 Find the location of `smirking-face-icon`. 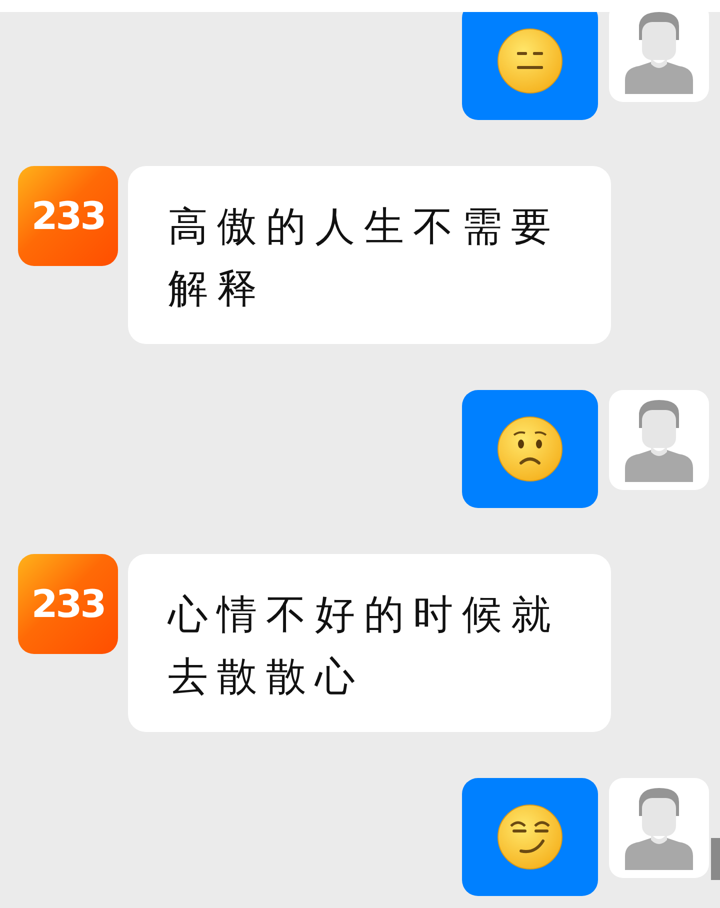

smirking-face-icon is located at coordinates (530, 837).